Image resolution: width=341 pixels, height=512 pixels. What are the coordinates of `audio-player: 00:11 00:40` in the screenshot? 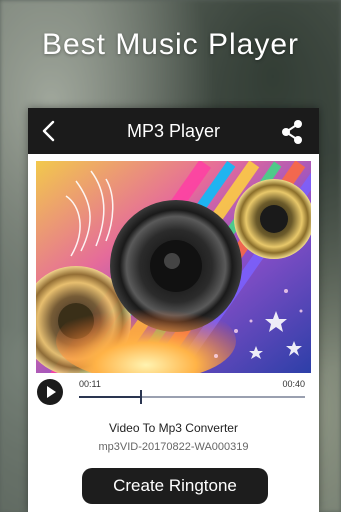 It's located at (173, 395).